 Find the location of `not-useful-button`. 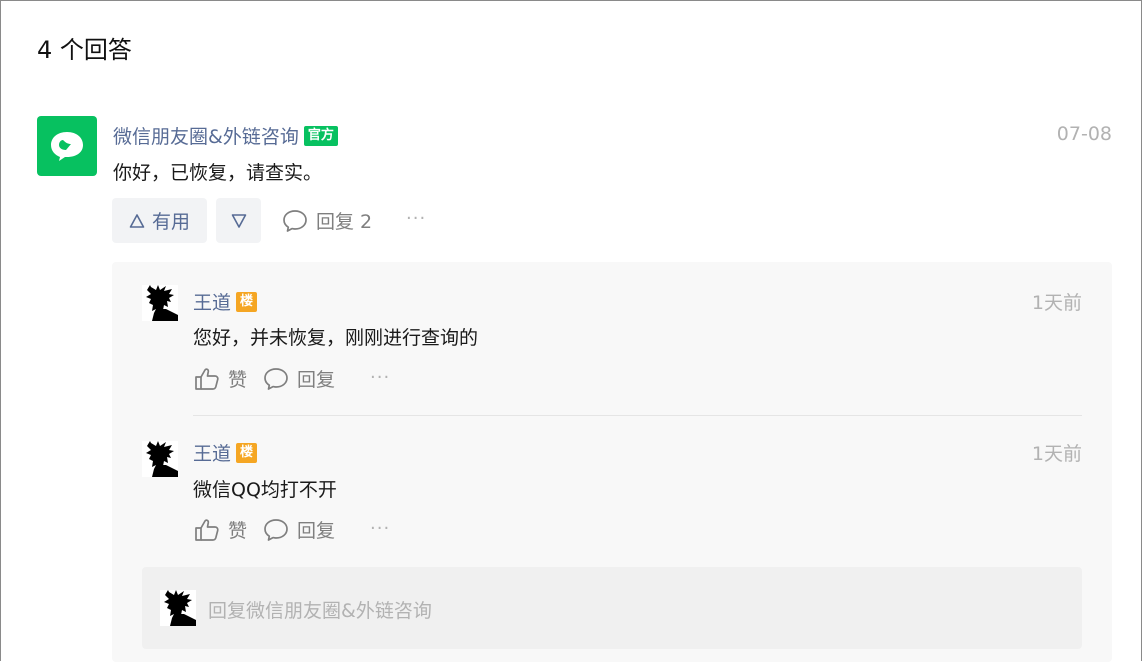

not-useful-button is located at coordinates (238, 220).